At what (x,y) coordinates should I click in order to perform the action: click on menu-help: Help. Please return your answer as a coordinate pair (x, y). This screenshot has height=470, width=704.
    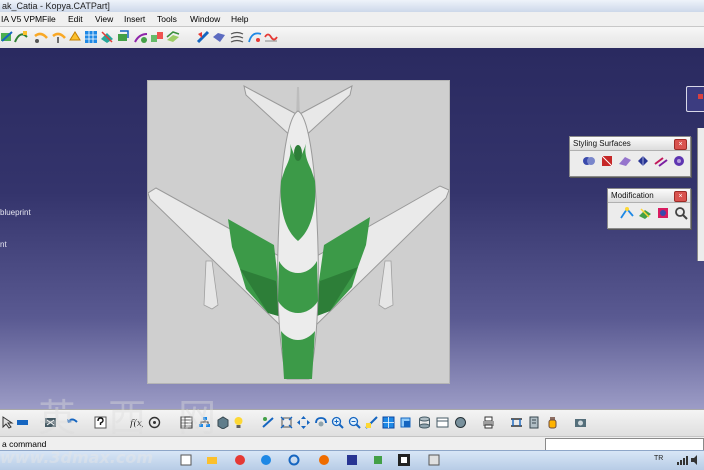
    Looking at the image, I should click on (239, 19).